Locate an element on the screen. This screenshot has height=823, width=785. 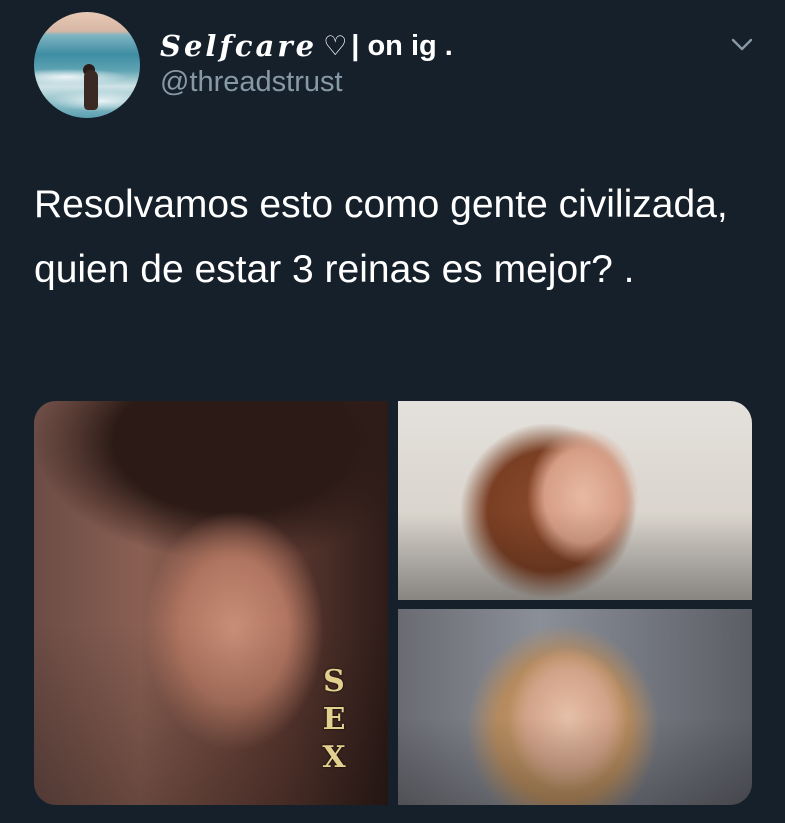
earring-text: SEX is located at coordinates (334, 728).